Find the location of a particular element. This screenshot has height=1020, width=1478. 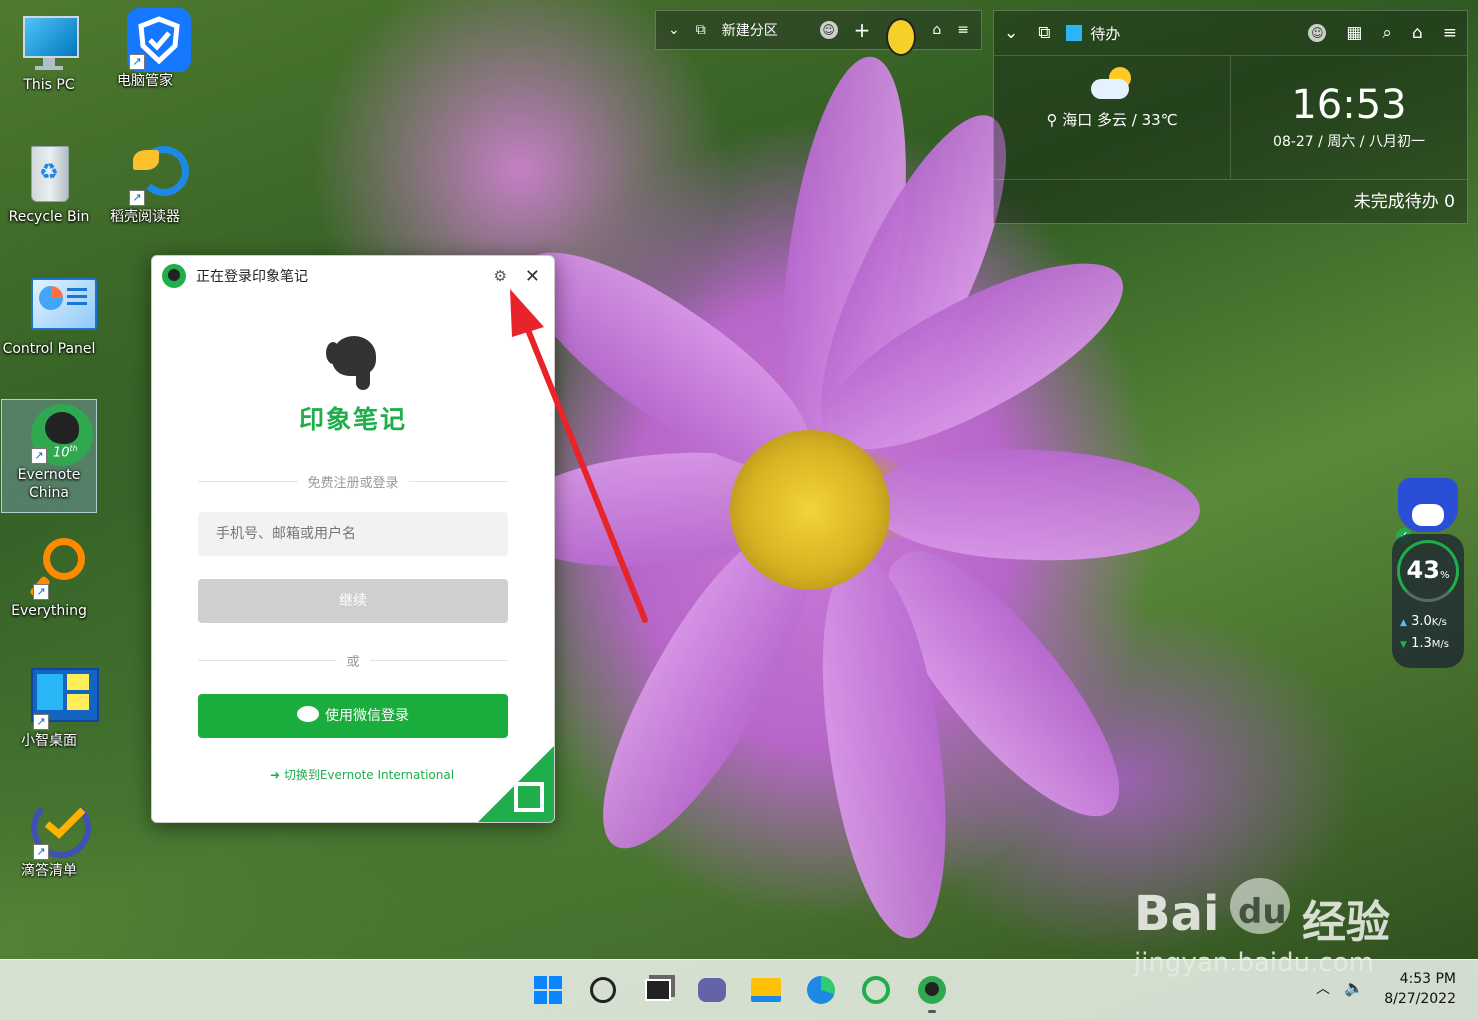

edge-icon is located at coordinates (821, 990).